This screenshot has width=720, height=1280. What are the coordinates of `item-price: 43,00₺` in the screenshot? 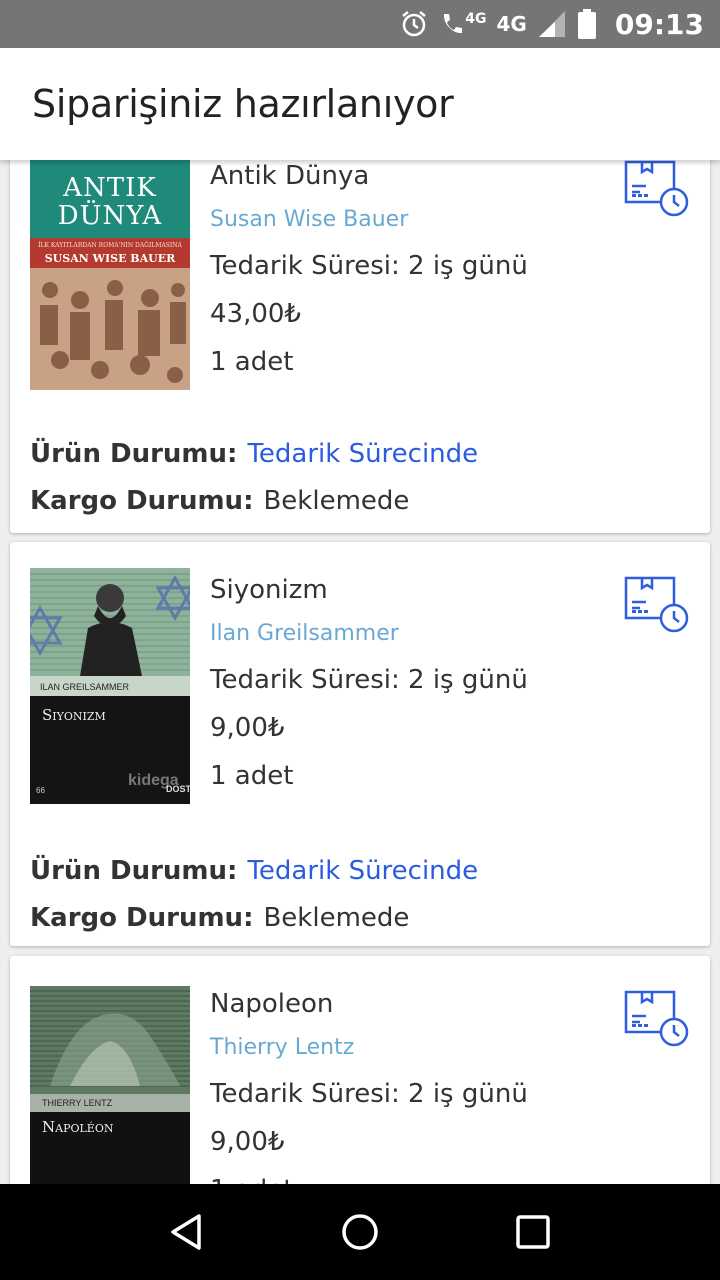 It's located at (255, 314).